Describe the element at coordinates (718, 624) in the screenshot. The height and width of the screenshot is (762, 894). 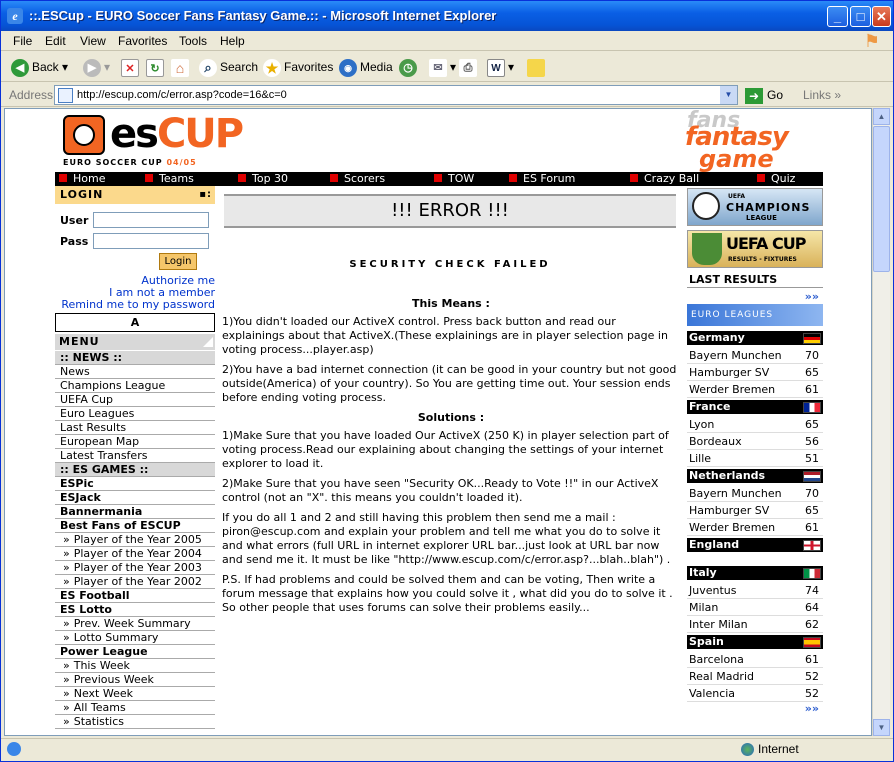
I see `team-name: Inter Milan` at that location.